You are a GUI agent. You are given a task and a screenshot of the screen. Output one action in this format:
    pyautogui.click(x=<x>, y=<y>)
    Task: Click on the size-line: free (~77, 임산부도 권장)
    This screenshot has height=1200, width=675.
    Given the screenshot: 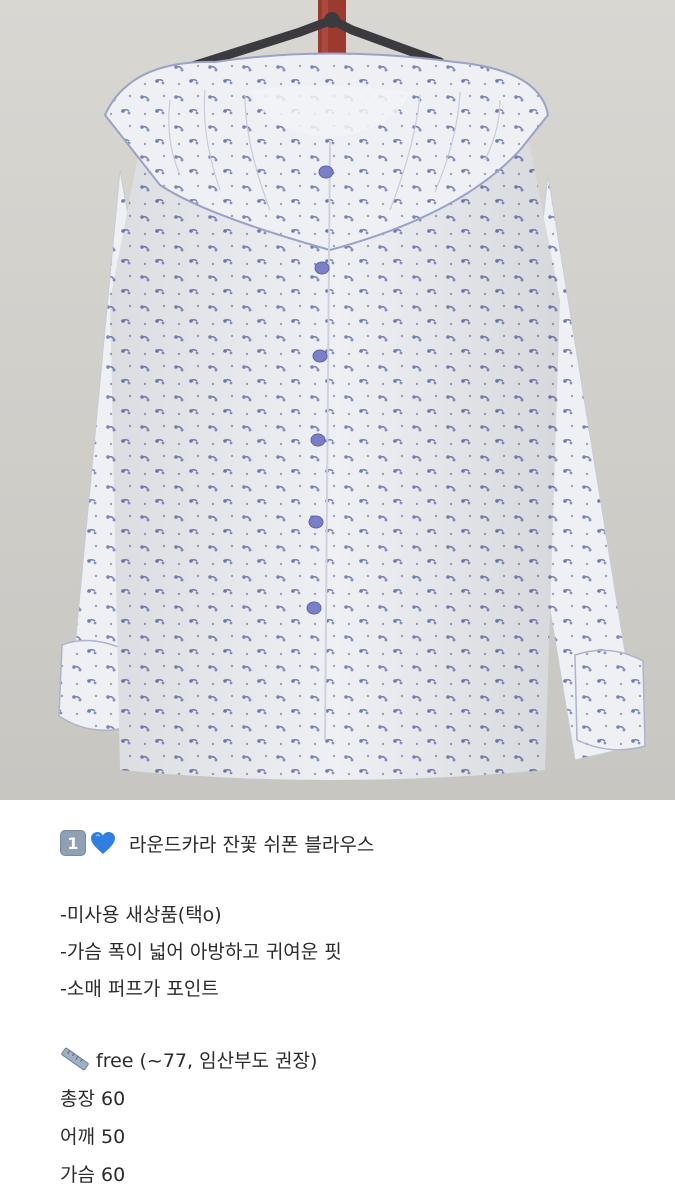 What is the action you would take?
    pyautogui.click(x=188, y=1061)
    